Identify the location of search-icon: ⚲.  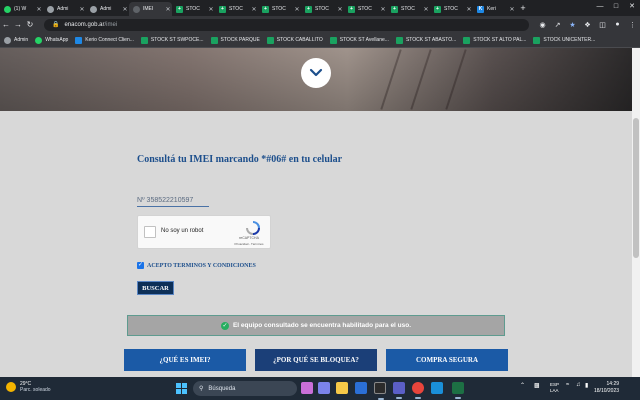
(201, 389).